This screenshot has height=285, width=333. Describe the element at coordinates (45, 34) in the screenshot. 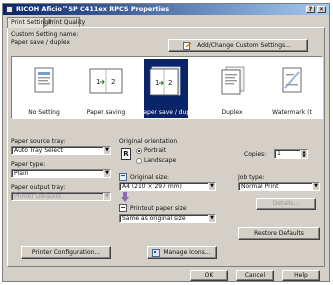

I see `custom-setting-label: Custom Setting name:` at that location.